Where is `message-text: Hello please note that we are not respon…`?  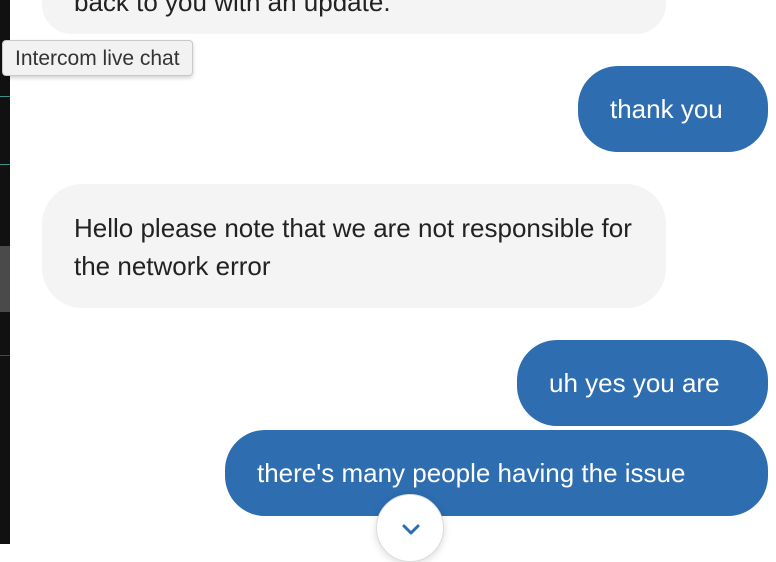
message-text: Hello please note that we are not respon… is located at coordinates (353, 247).